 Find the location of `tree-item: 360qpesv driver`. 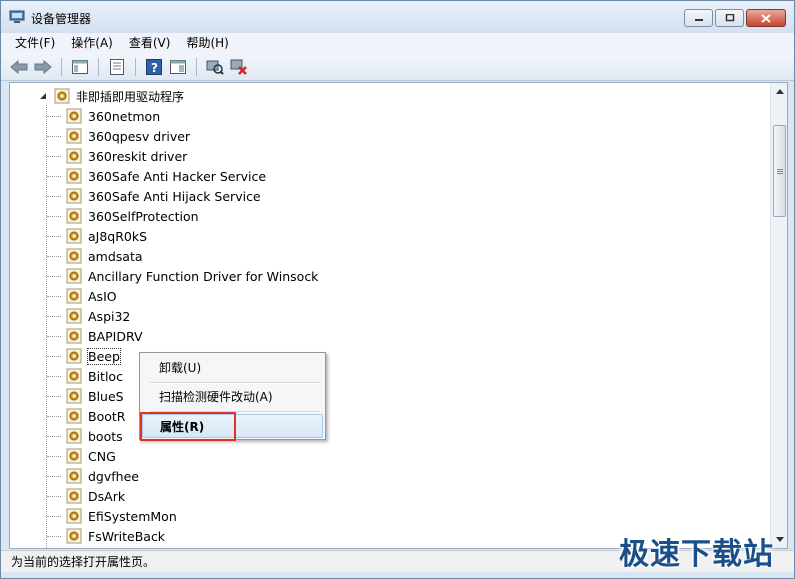

tree-item: 360qpesv driver is located at coordinates (119, 136).